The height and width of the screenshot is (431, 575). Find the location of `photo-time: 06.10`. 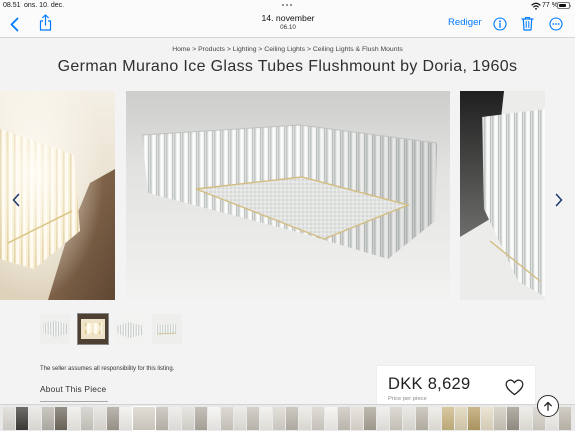

photo-time: 06.10 is located at coordinates (288, 27).